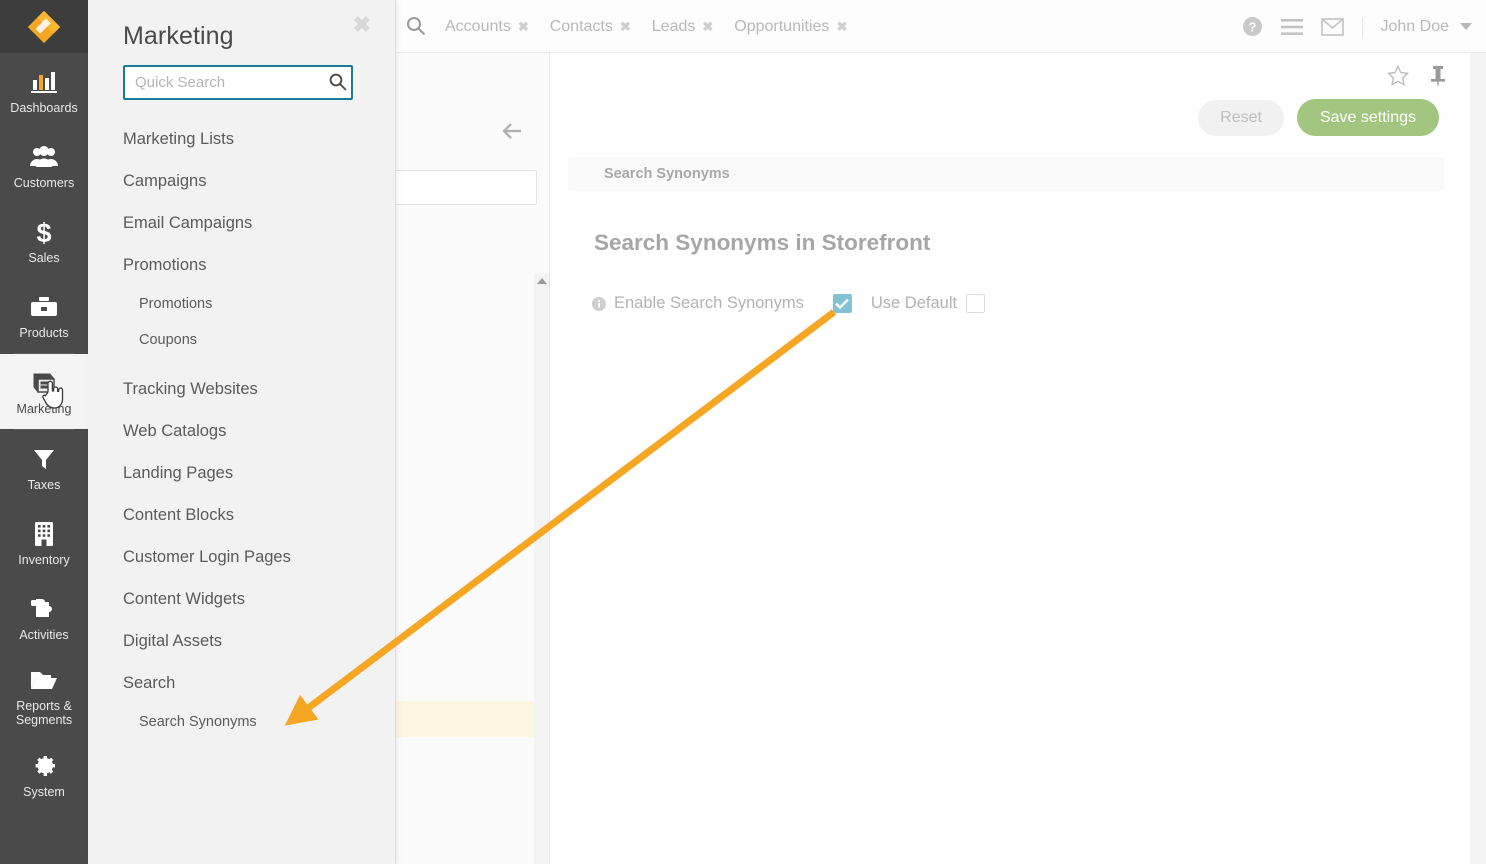 The height and width of the screenshot is (864, 1486). I want to click on tab-label: Contacts, so click(581, 26).